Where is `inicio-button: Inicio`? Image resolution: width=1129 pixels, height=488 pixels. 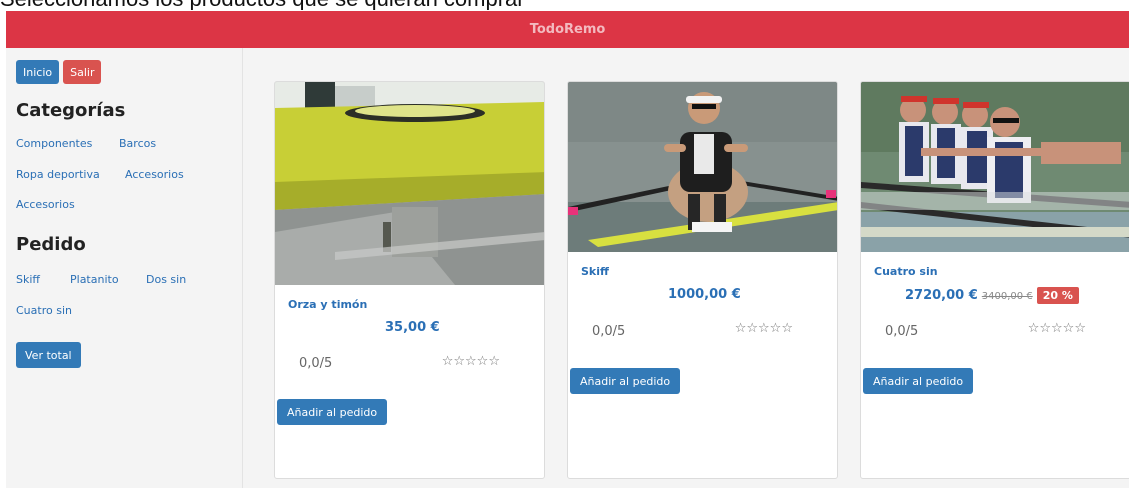
inicio-button: Inicio is located at coordinates (38, 72).